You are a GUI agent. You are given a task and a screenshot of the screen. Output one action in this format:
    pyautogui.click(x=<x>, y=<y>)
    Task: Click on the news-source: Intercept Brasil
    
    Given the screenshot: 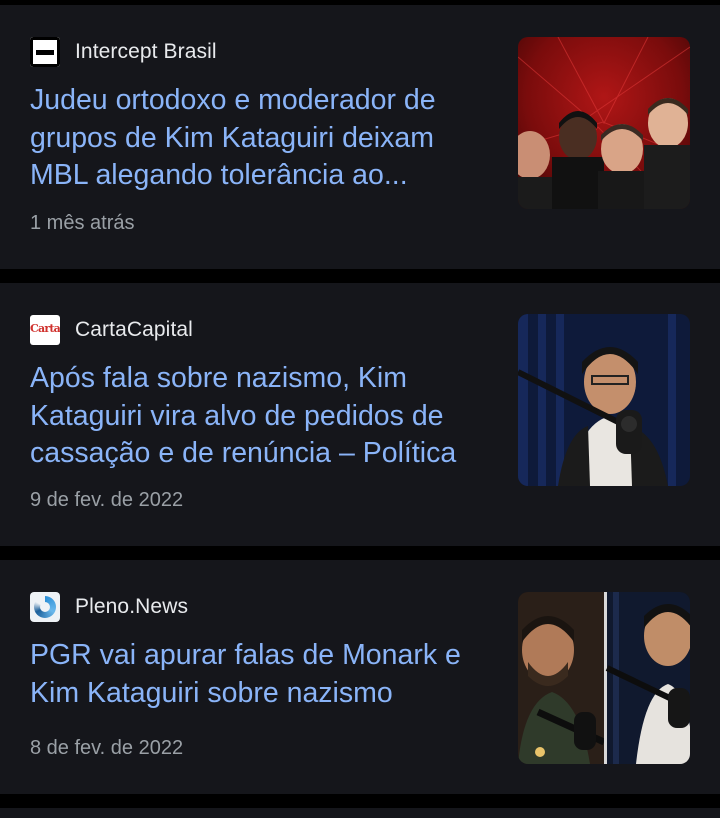 What is the action you would take?
    pyautogui.click(x=123, y=52)
    